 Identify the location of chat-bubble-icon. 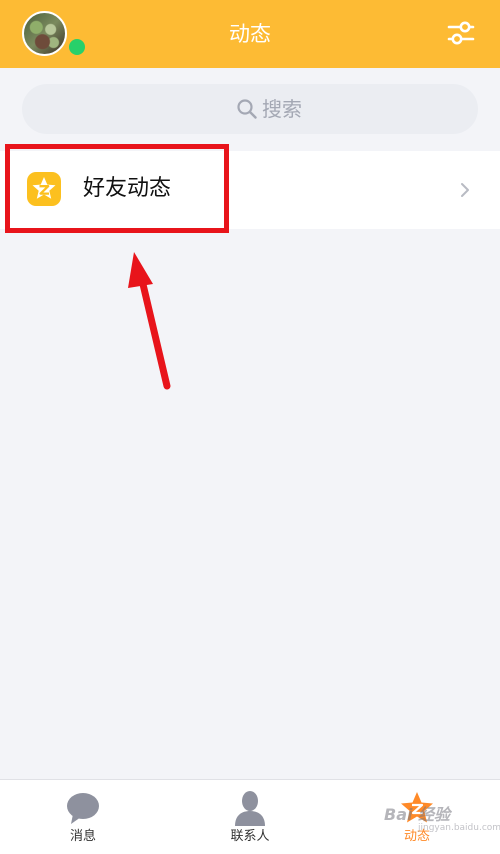
(83, 808).